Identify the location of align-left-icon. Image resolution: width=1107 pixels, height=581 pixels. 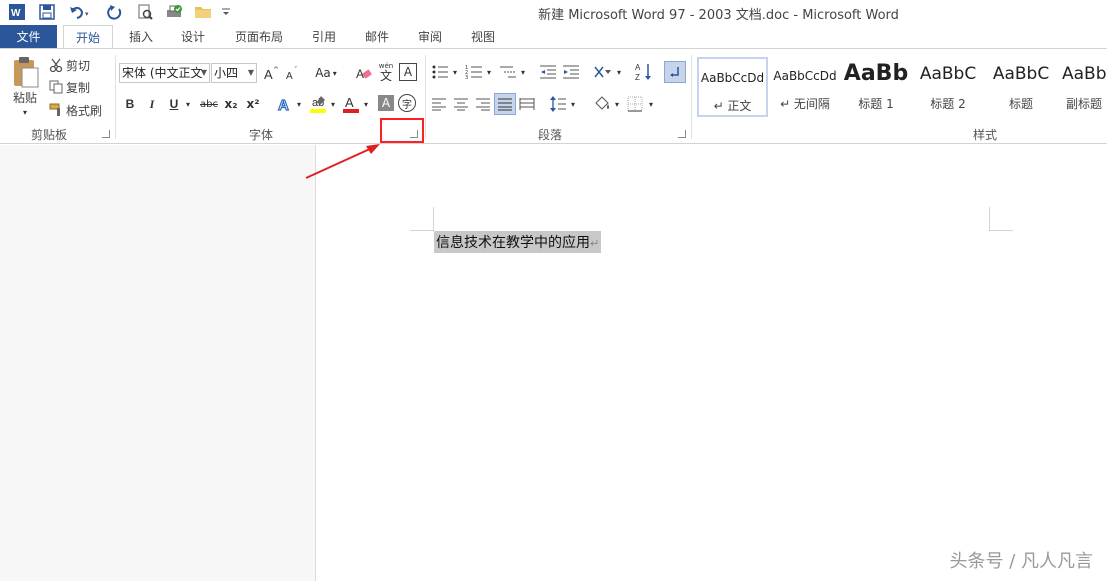
(439, 104).